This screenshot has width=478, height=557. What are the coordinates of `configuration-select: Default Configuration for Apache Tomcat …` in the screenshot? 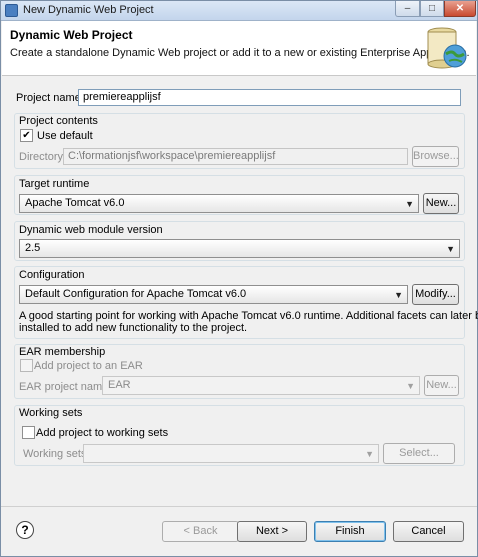 It's located at (213, 294).